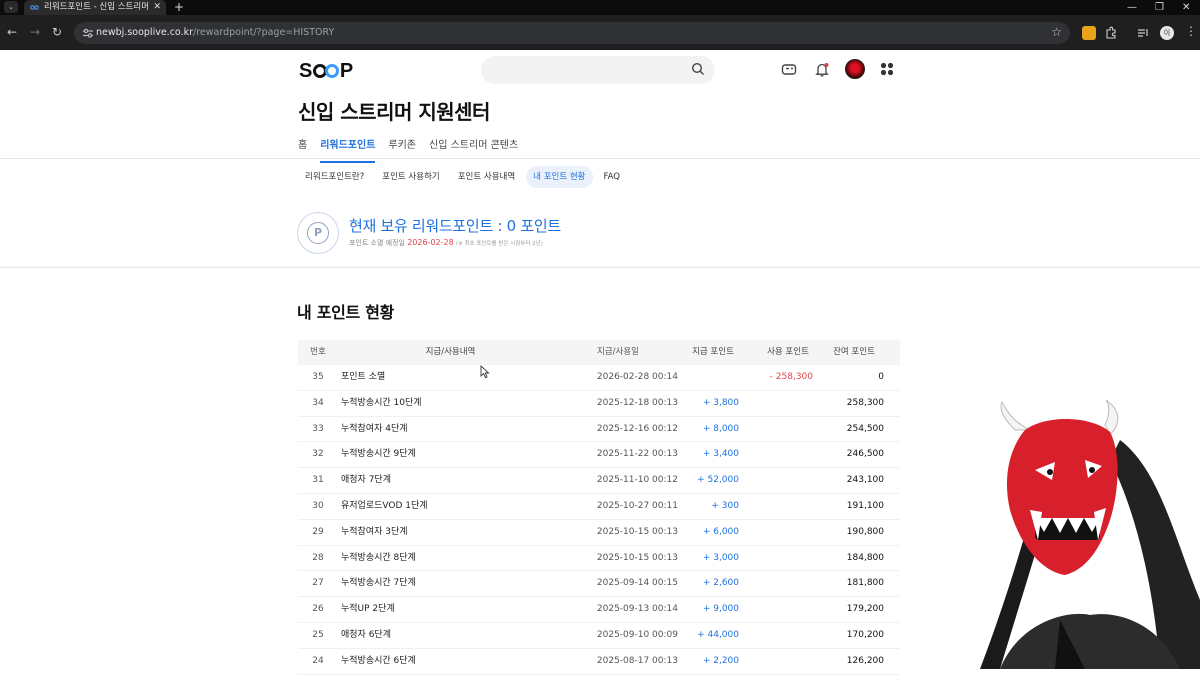 The width and height of the screenshot is (1200, 675). Describe the element at coordinates (822, 69) in the screenshot. I see `bell-icon` at that location.